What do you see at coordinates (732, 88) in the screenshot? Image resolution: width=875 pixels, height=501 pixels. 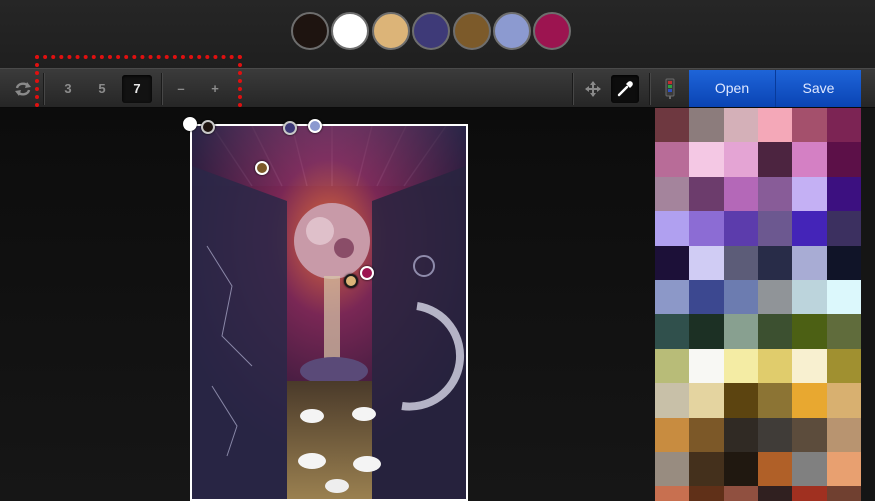 I see `open-button: Open` at bounding box center [732, 88].